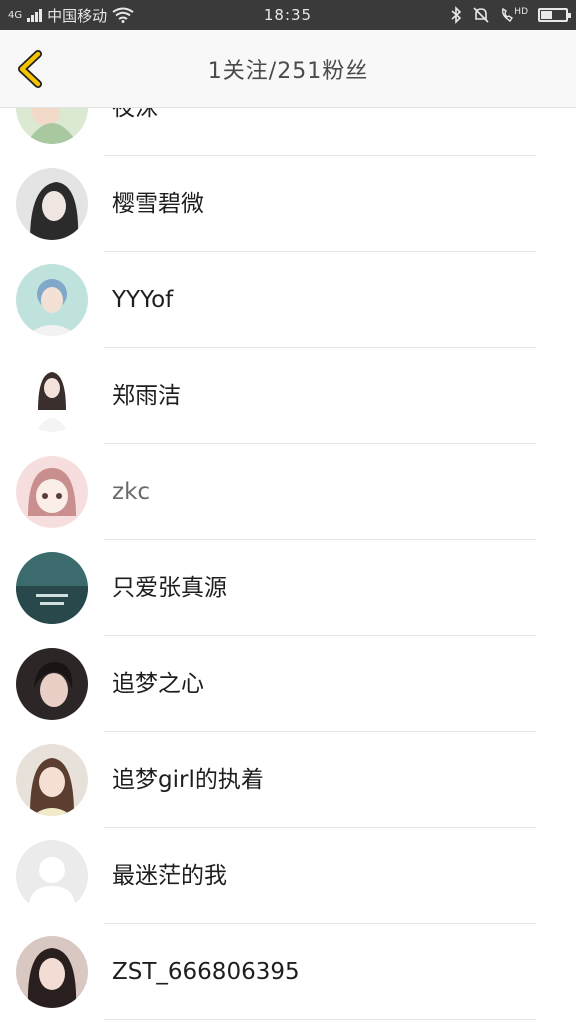  What do you see at coordinates (288, 204) in the screenshot?
I see `list-item: 樱雪碧微` at bounding box center [288, 204].